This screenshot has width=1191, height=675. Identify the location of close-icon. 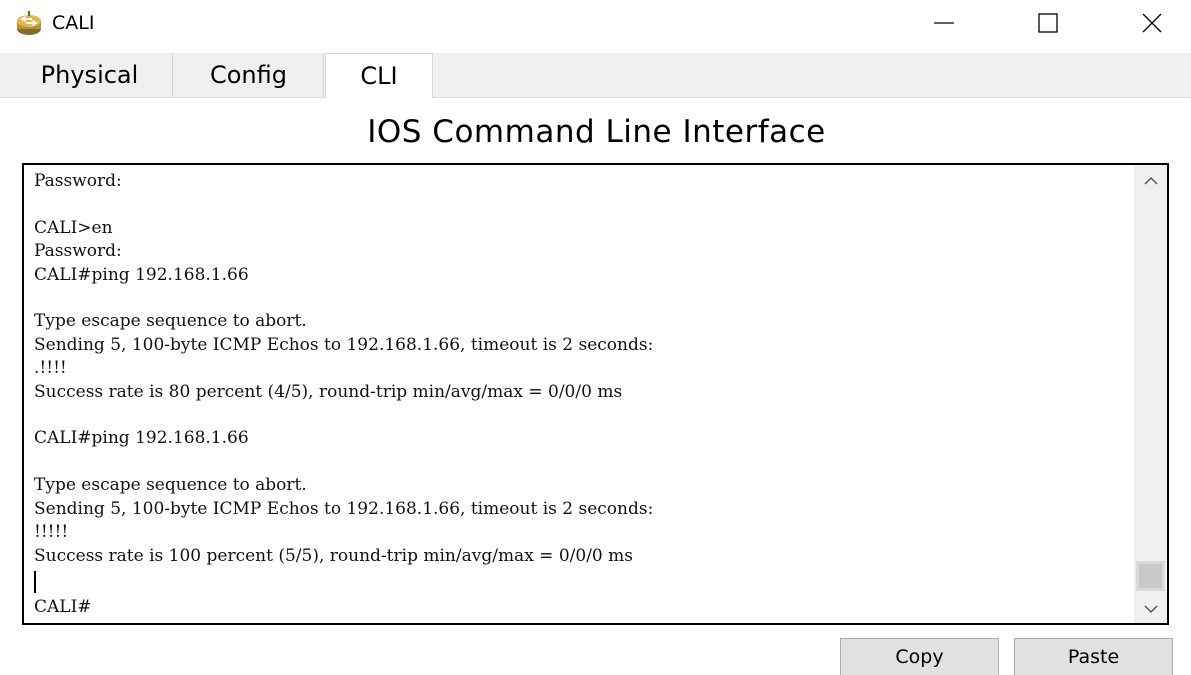
(1152, 25).